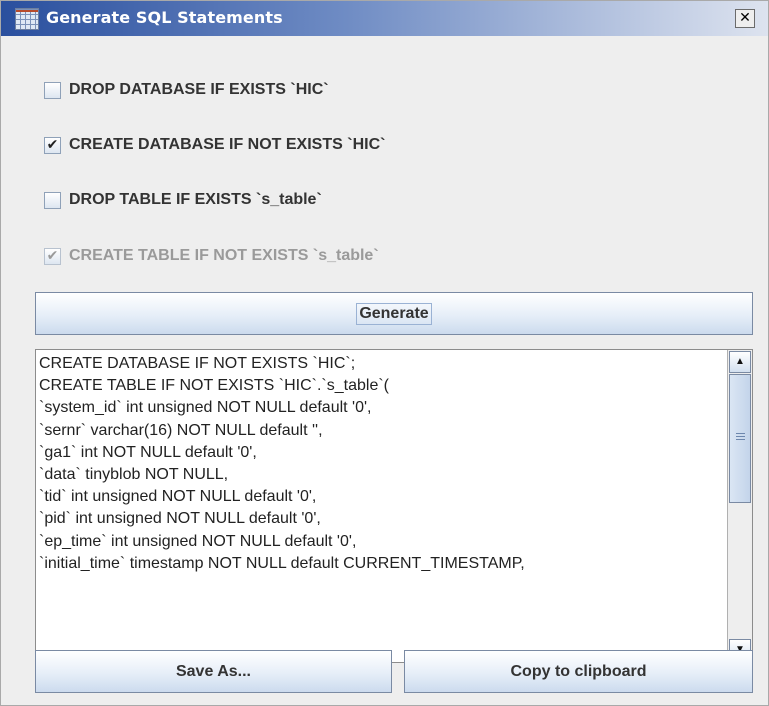  Describe the element at coordinates (197, 363) in the screenshot. I see `sql-line: CREATE DATABASE IF NOT EXISTS `HIC`;` at that location.